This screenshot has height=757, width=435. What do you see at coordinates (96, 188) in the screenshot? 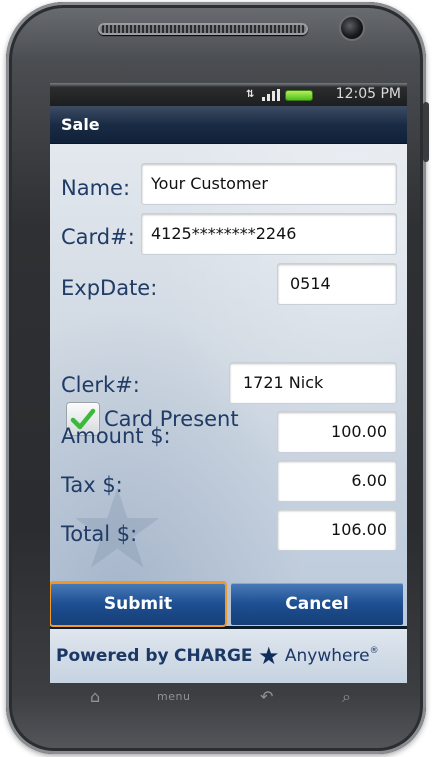
I see `name-label: Name:` at bounding box center [96, 188].